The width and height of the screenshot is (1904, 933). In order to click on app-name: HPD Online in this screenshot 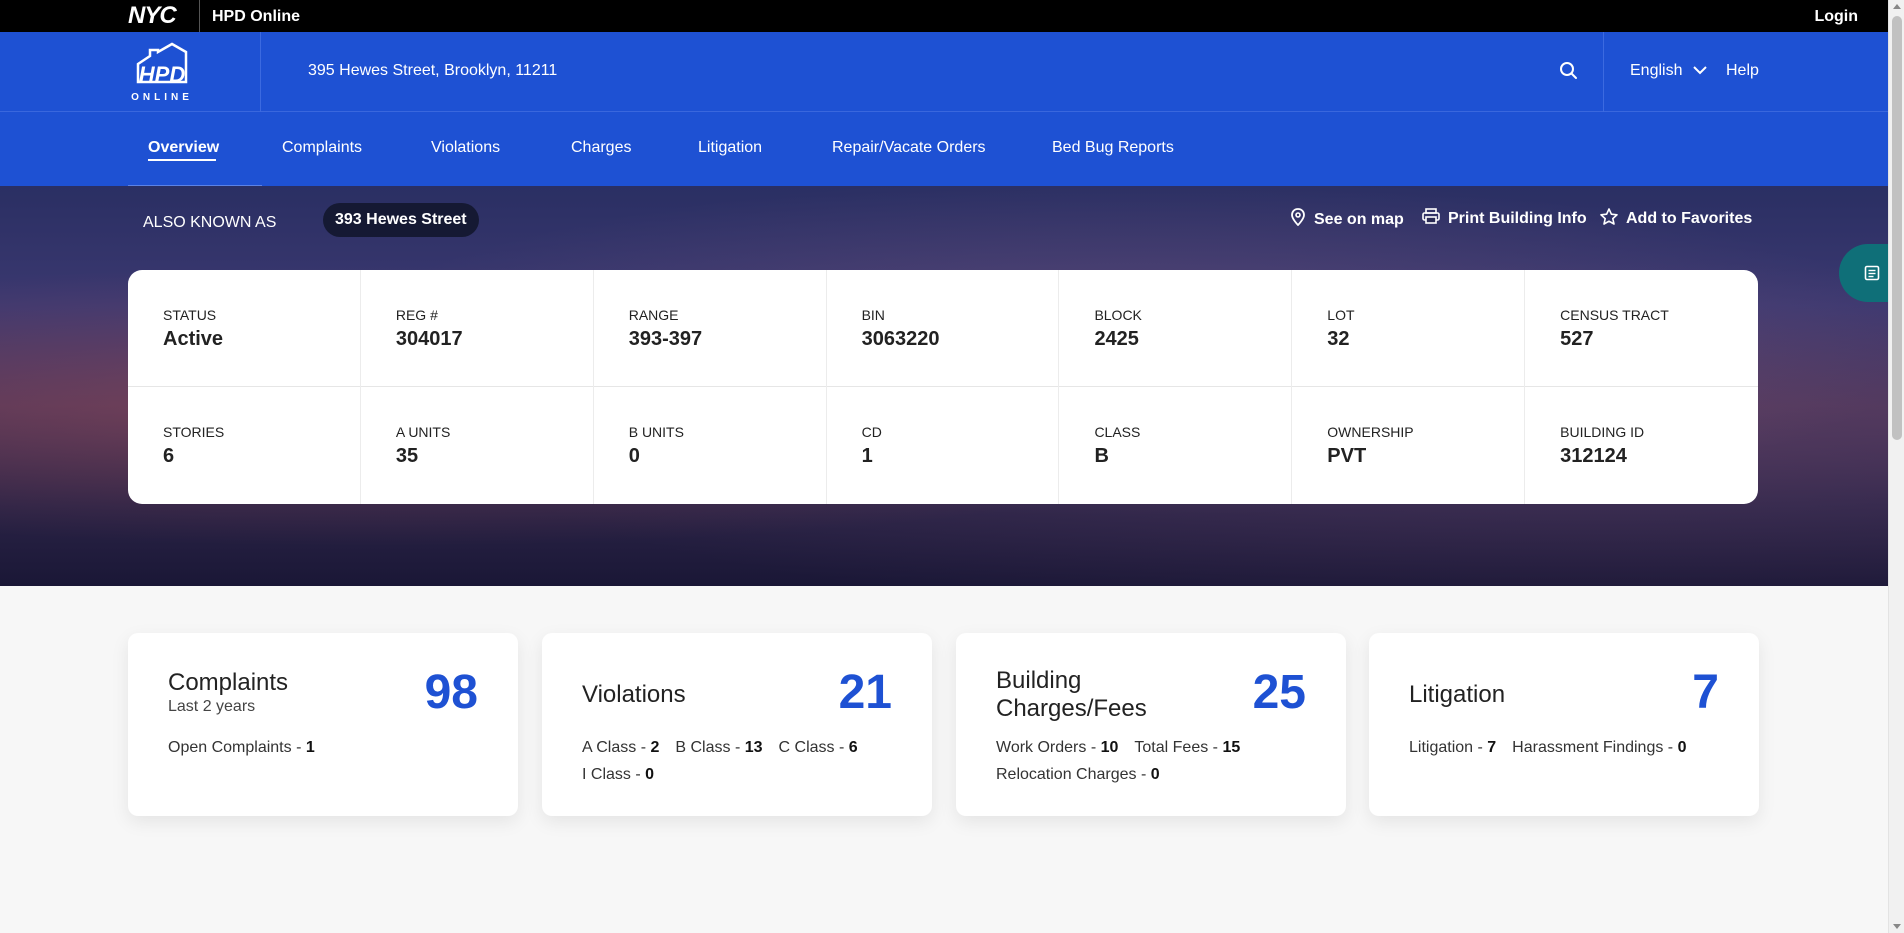, I will do `click(256, 16)`.